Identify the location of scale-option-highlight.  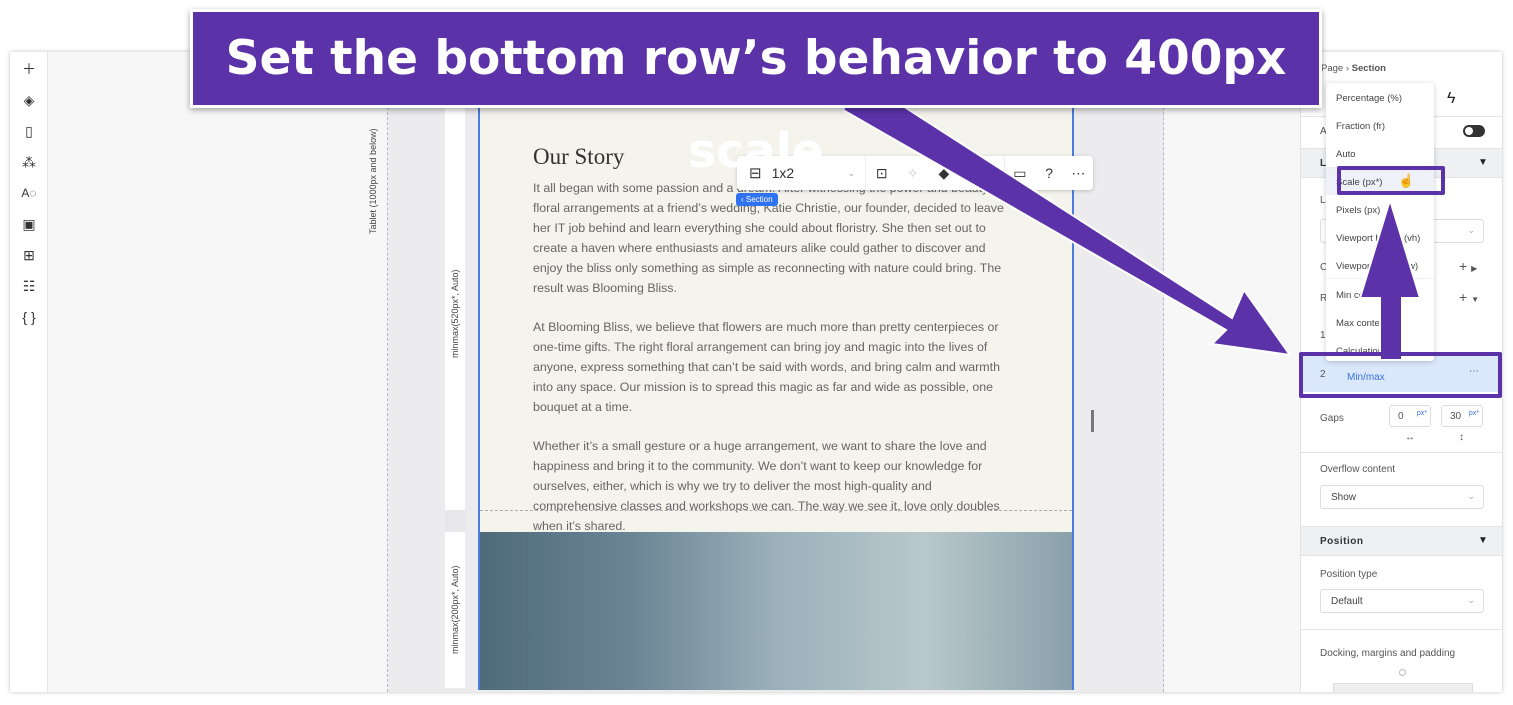
(1391, 180).